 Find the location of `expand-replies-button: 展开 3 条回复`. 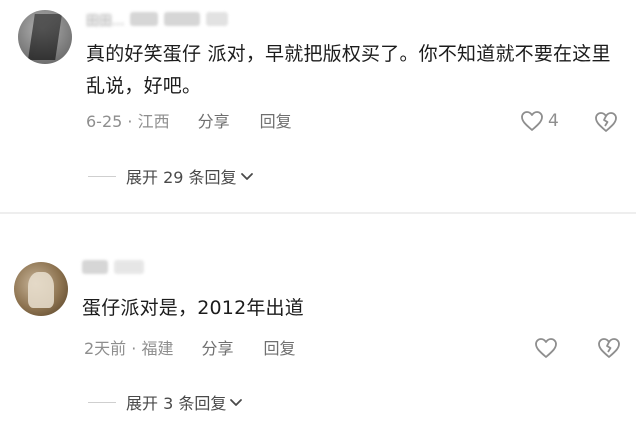

expand-replies-button: 展开 3 条回复 is located at coordinates (166, 402).